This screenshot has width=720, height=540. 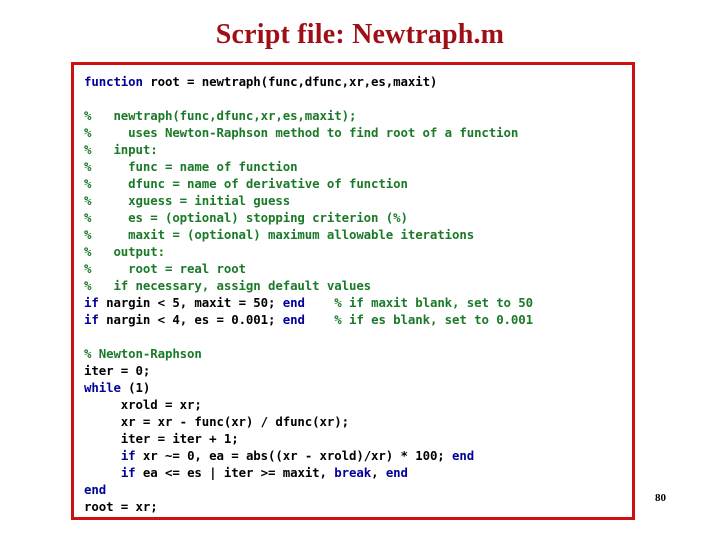 I want to click on code-token-plain: nargin < 4, es = 0.001;, so click(x=190, y=319).